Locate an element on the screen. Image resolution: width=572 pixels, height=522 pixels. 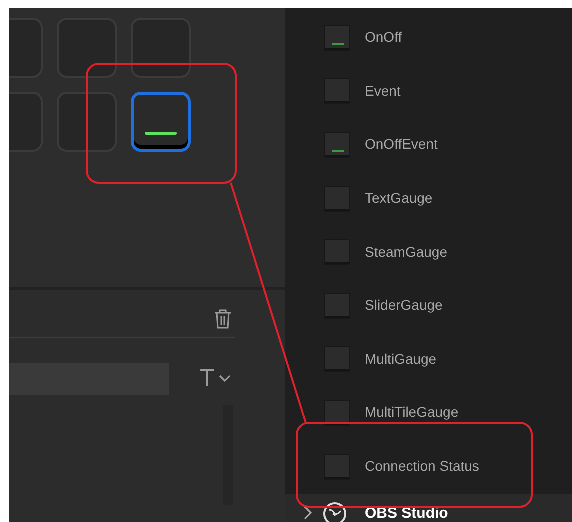
circle-logo-icon is located at coordinates (335, 512).